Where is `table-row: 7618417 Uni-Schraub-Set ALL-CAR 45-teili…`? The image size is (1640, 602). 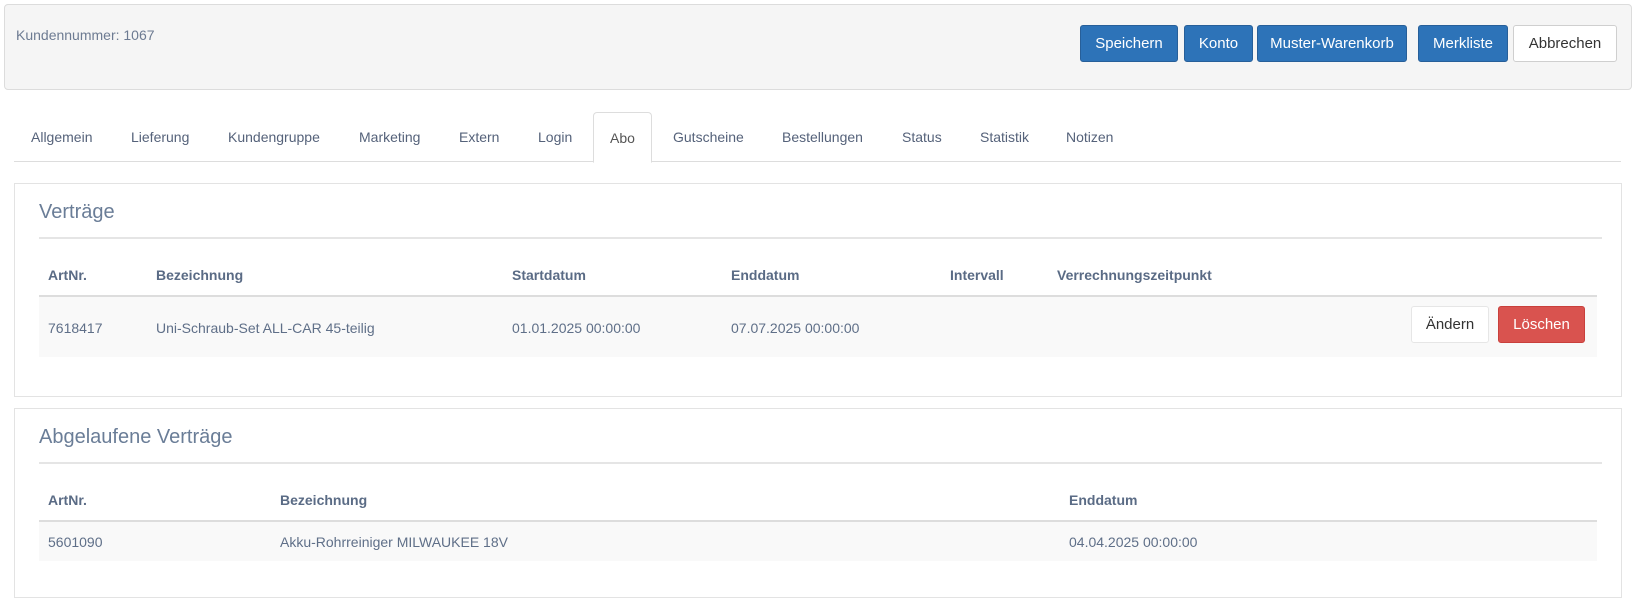
table-row: 7618417 Uni-Schraub-Set ALL-CAR 45-teili… is located at coordinates (818, 327).